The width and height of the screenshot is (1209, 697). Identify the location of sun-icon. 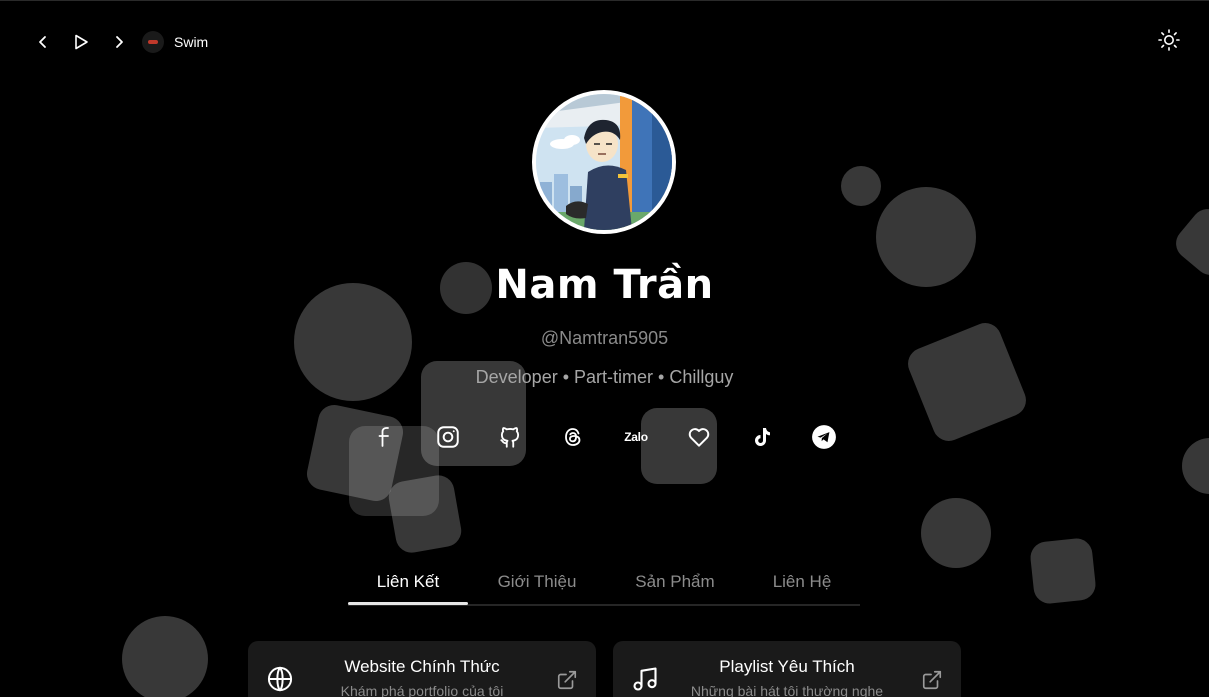
(1169, 40).